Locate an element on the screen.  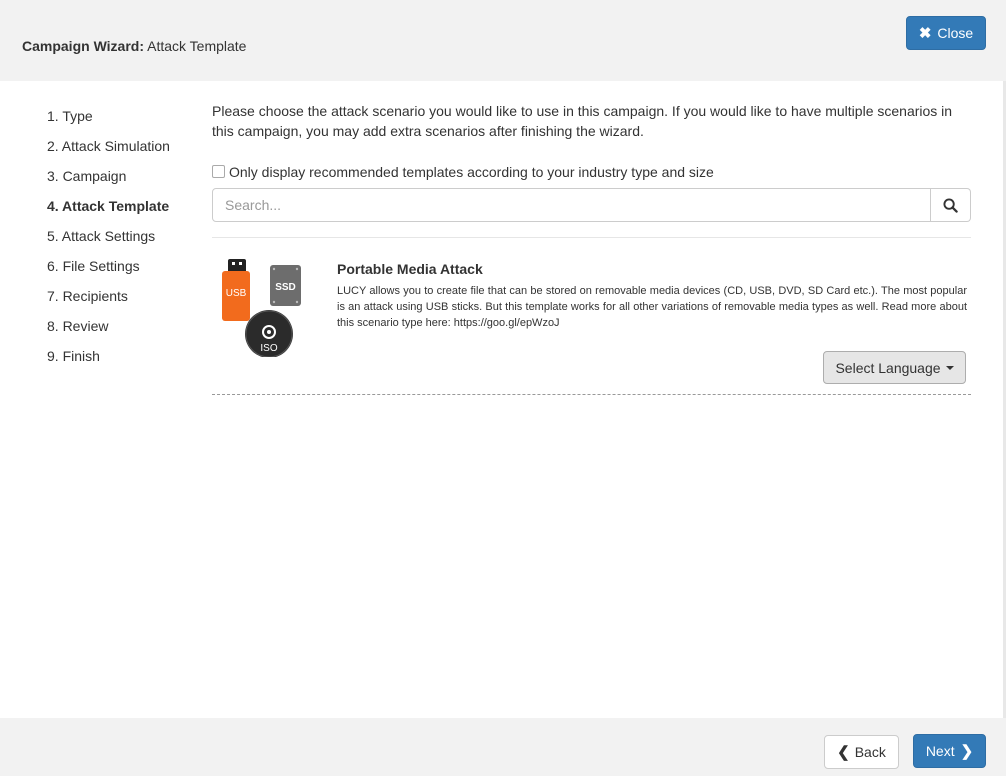
search-button is located at coordinates (951, 205).